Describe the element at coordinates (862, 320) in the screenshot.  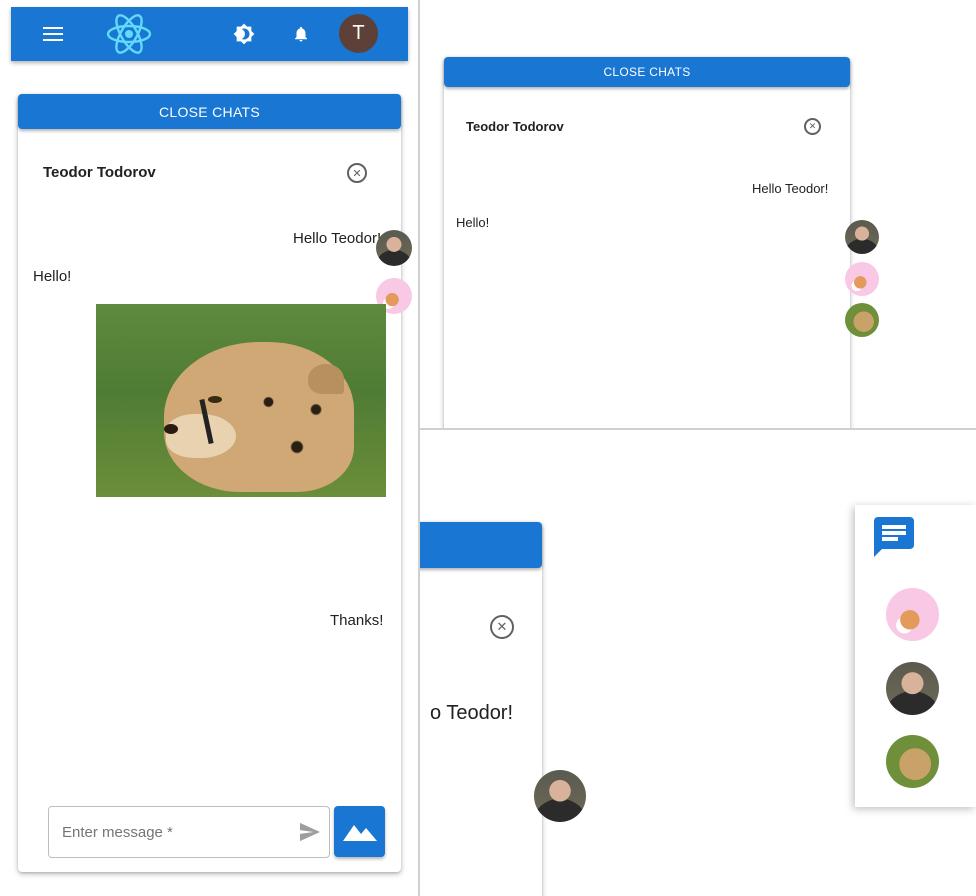
I see `participant-avatar-cheetah` at that location.